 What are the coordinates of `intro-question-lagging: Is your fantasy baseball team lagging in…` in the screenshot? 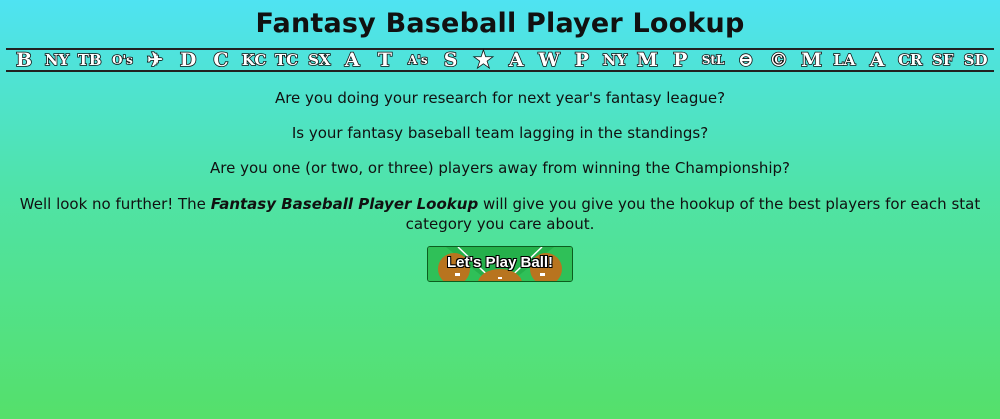 It's located at (500, 133).